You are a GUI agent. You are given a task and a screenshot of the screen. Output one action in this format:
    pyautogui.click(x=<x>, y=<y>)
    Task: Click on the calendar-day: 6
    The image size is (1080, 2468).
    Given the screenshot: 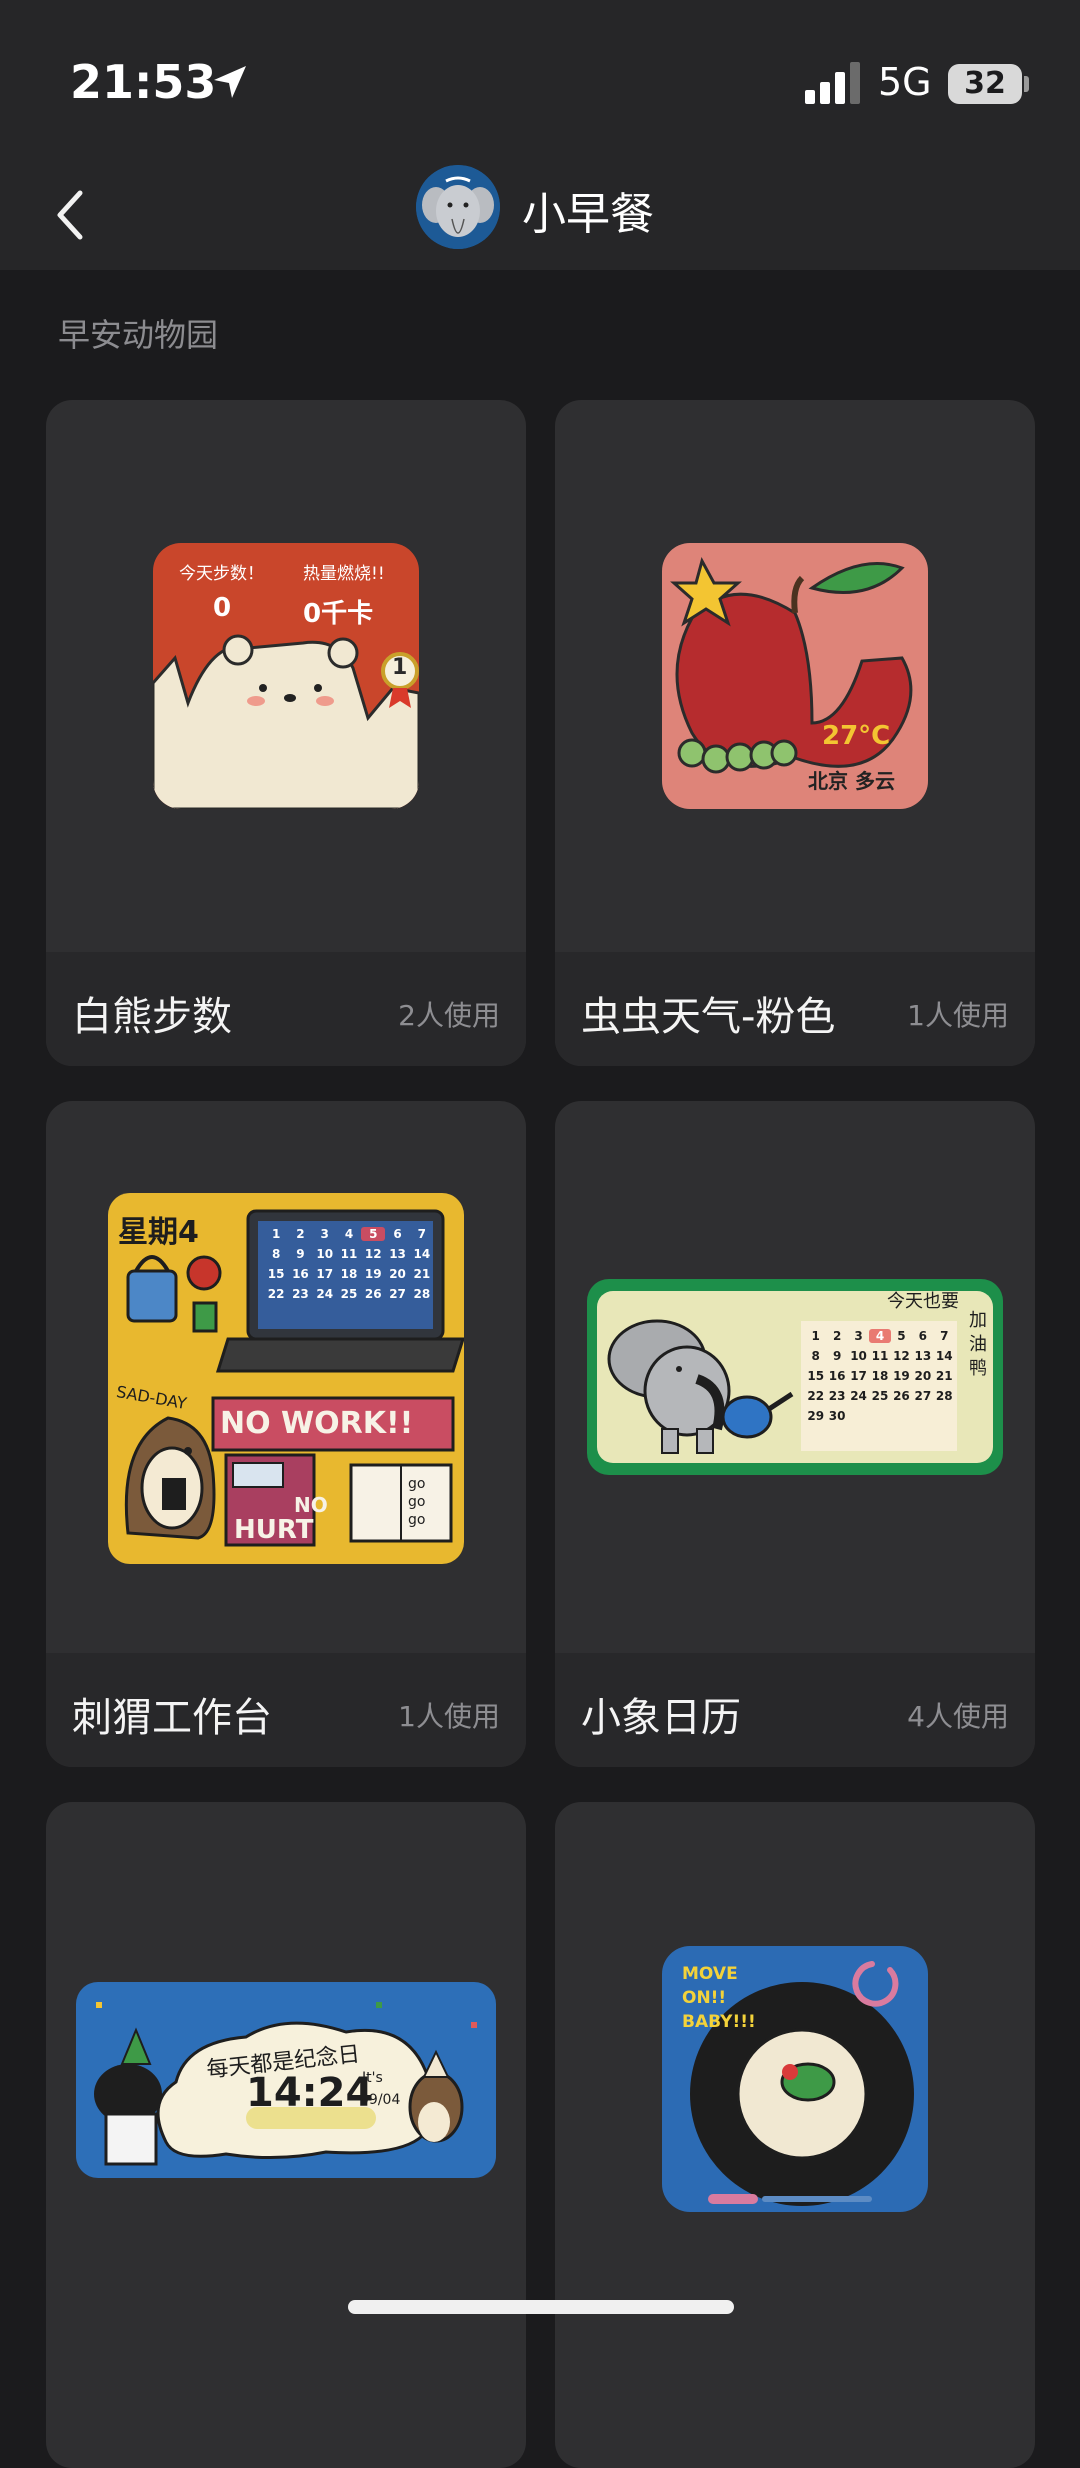 What is the action you would take?
    pyautogui.click(x=923, y=1336)
    